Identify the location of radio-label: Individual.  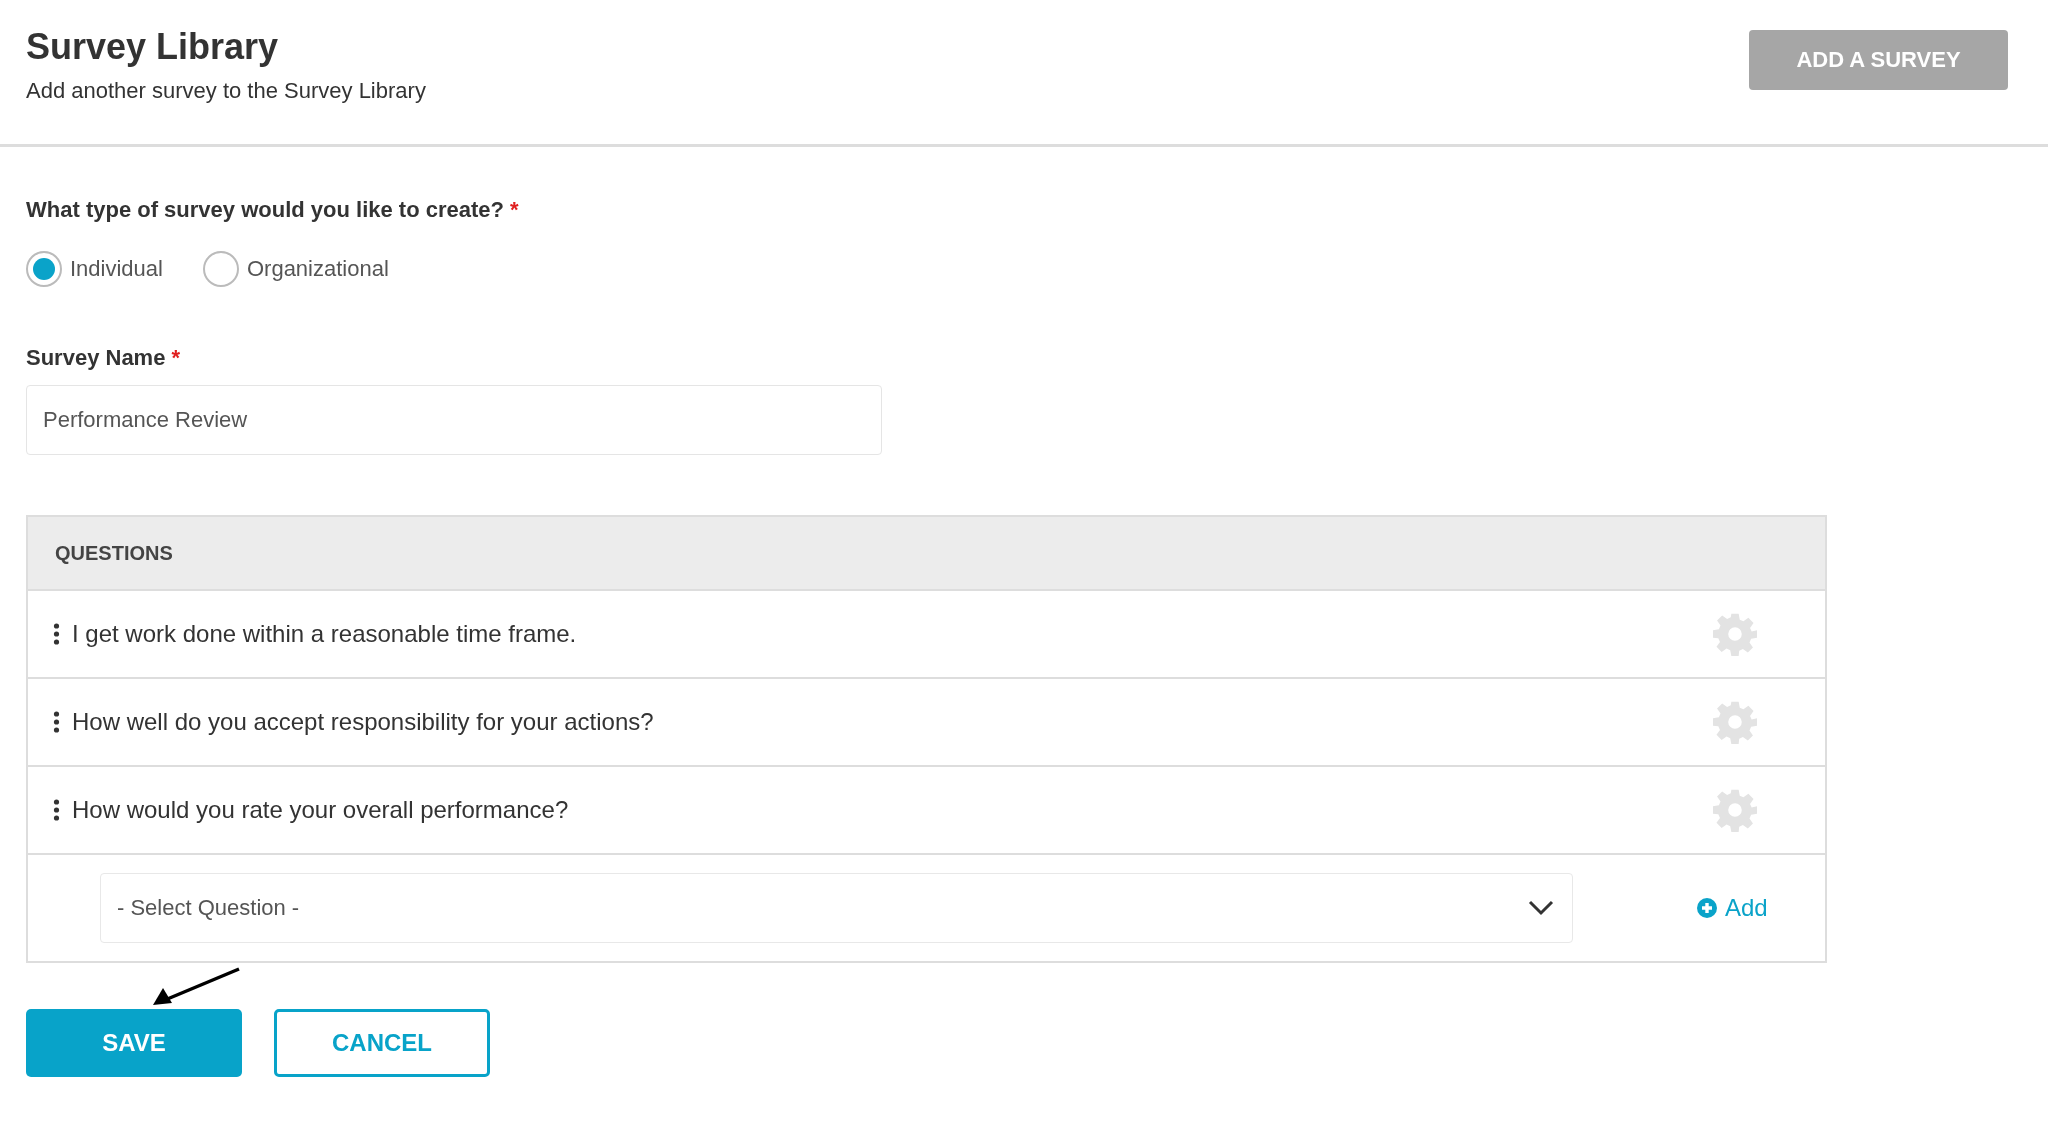
(116, 269).